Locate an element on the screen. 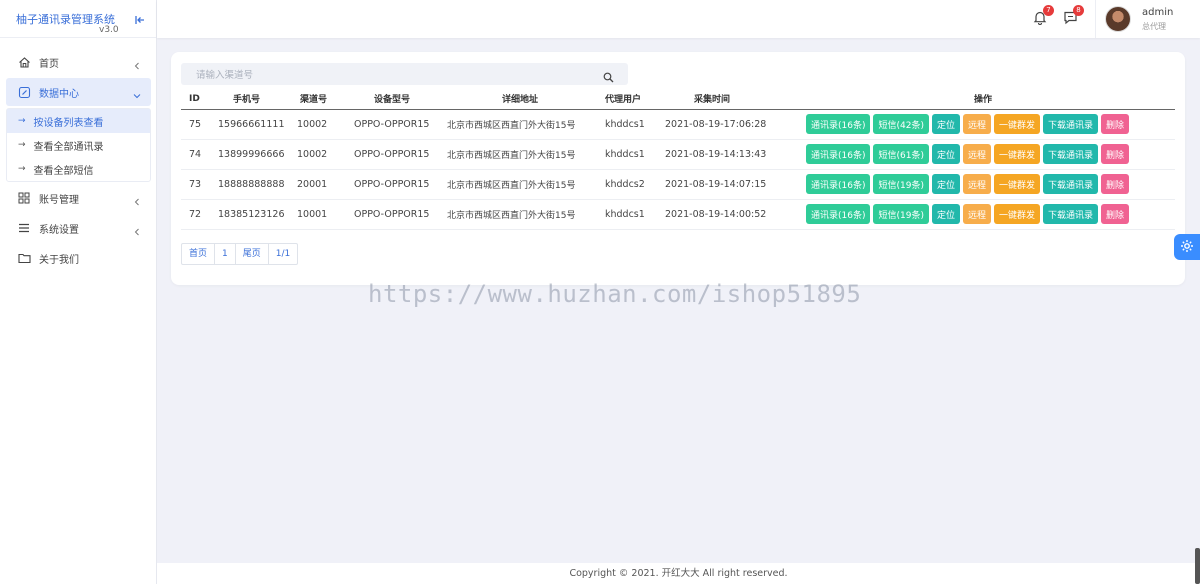 This screenshot has width=1200, height=584. sidebar-subnav: → 按设备列表查看 → 查看全部通讯录 → 查看全部短信 is located at coordinates (78, 145).